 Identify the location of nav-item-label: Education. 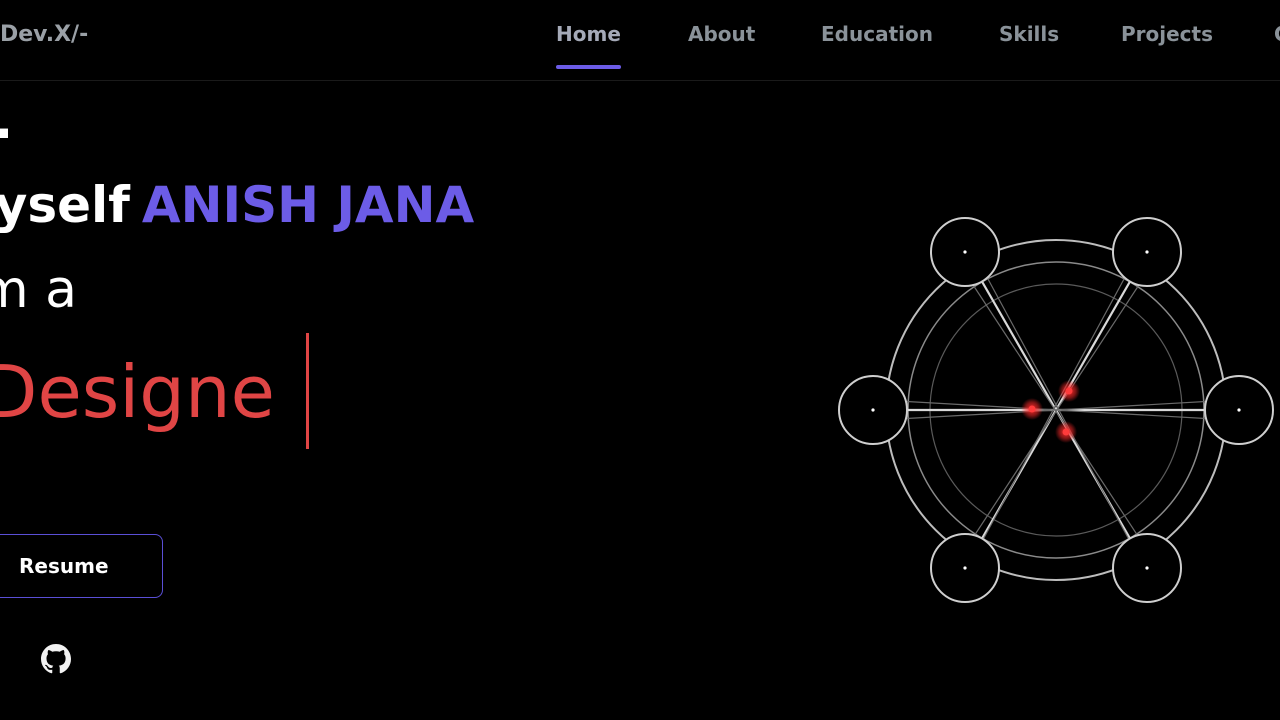
(877, 34).